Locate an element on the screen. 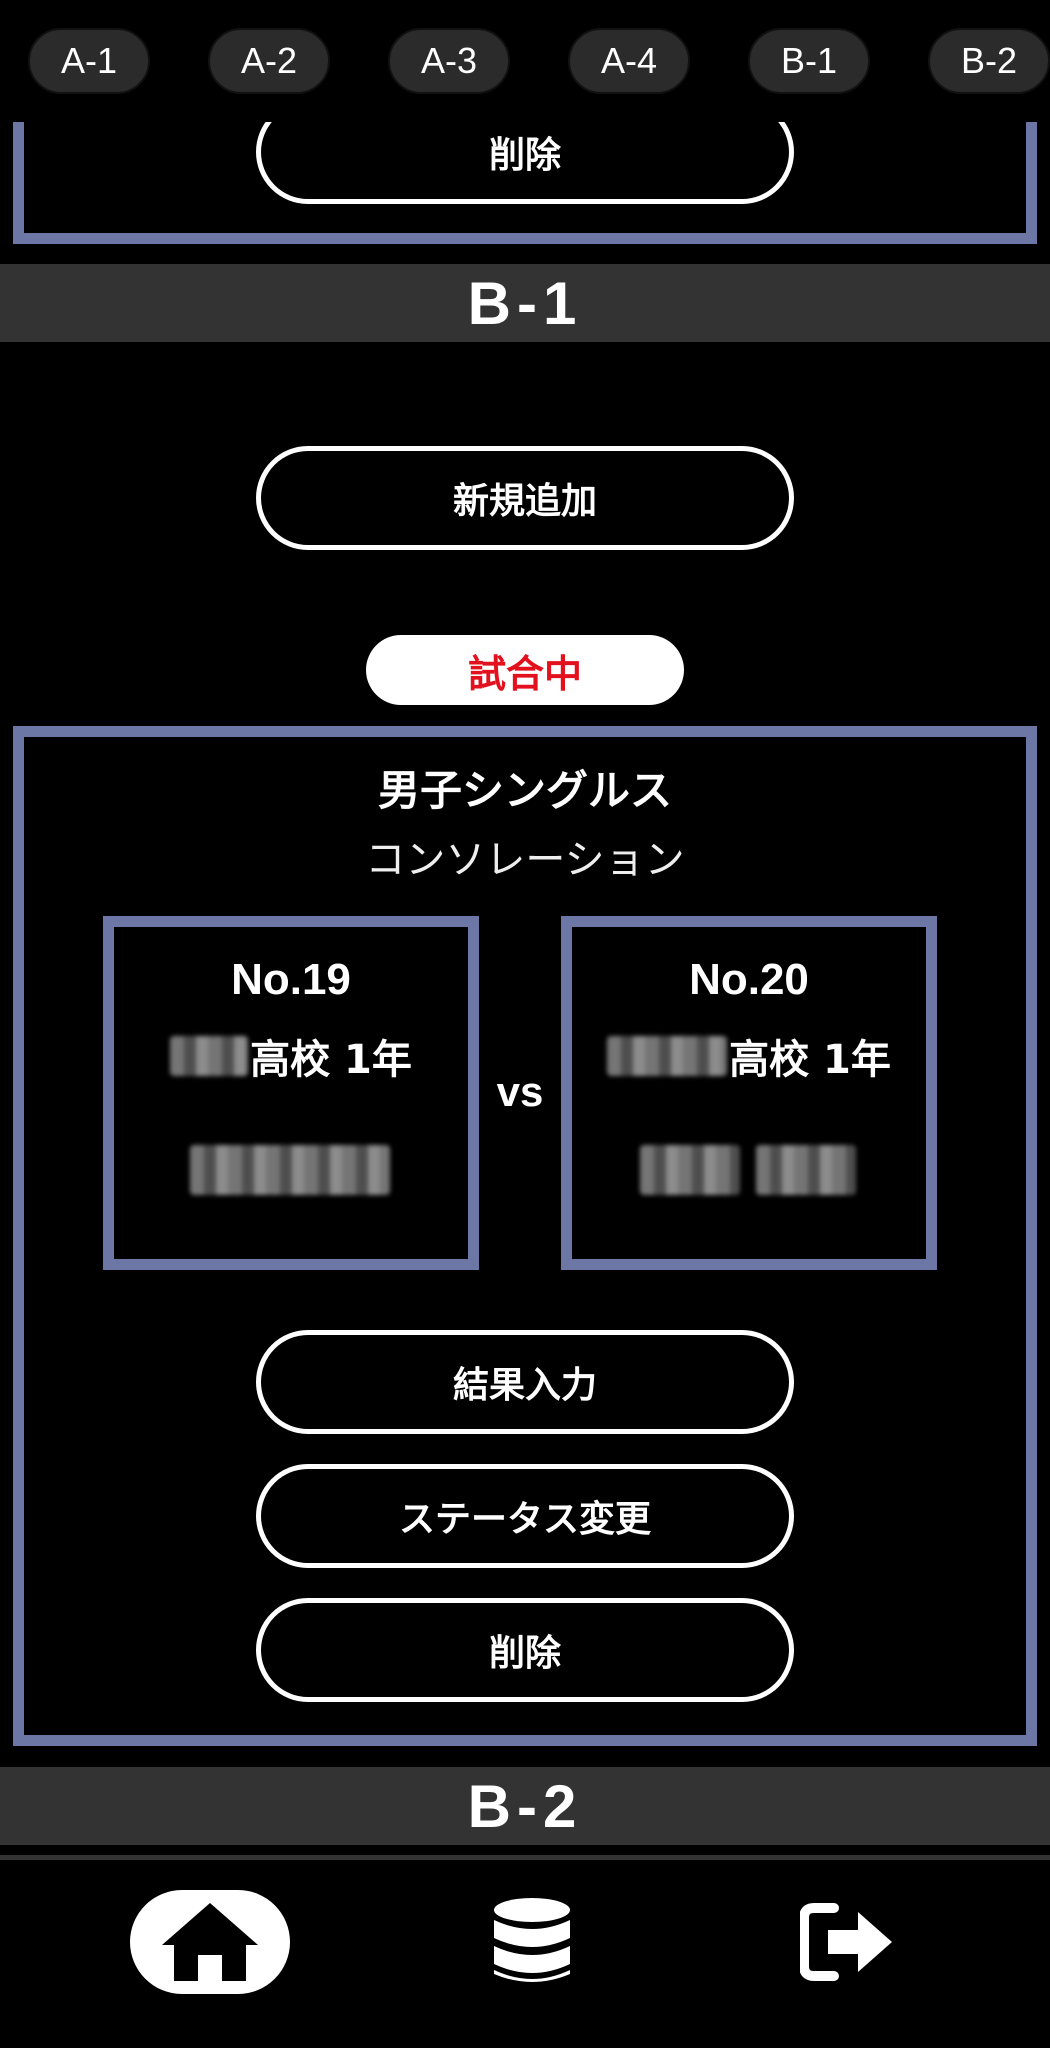  bottom-nav is located at coordinates (525, 1951).